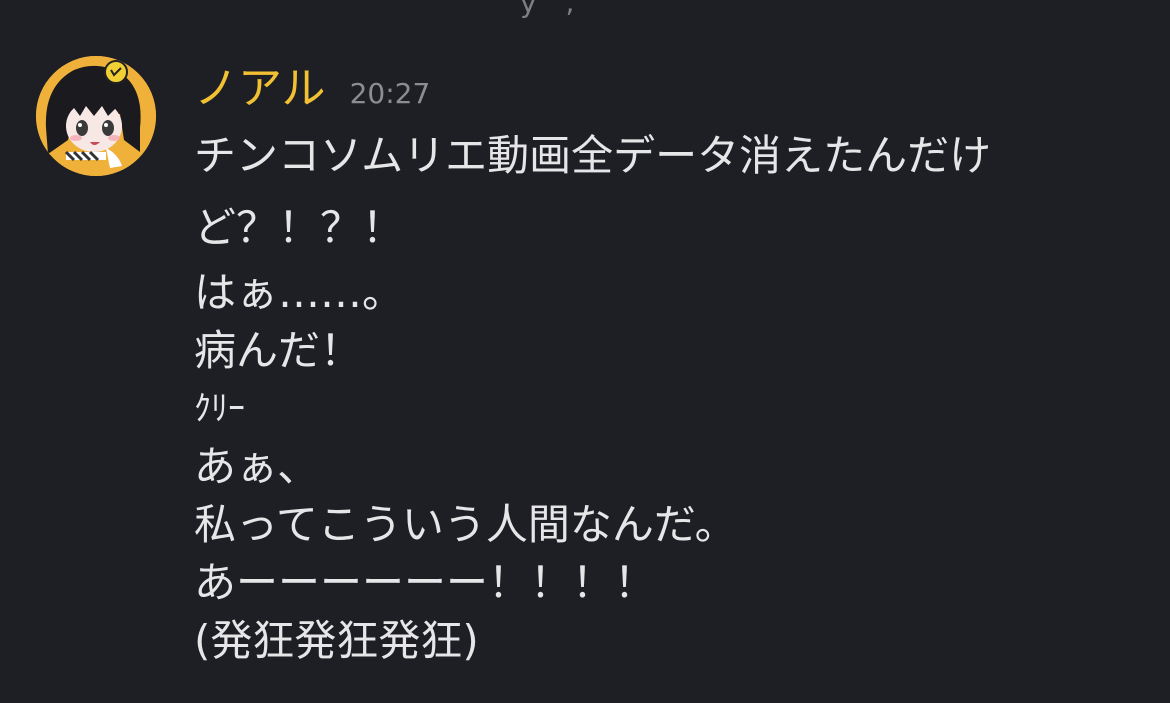  I want to click on message-line: あーーーーーー！！！！, so click(425, 582).